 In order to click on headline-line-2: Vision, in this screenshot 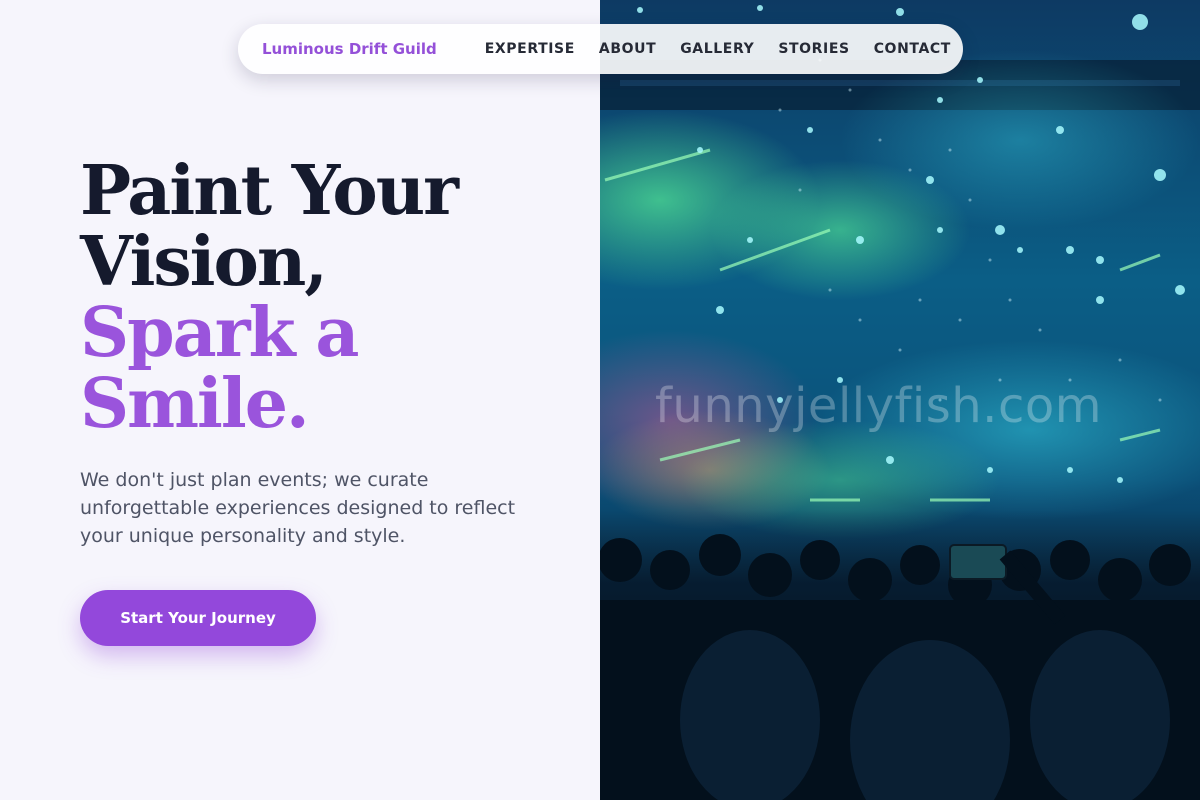, I will do `click(204, 262)`.